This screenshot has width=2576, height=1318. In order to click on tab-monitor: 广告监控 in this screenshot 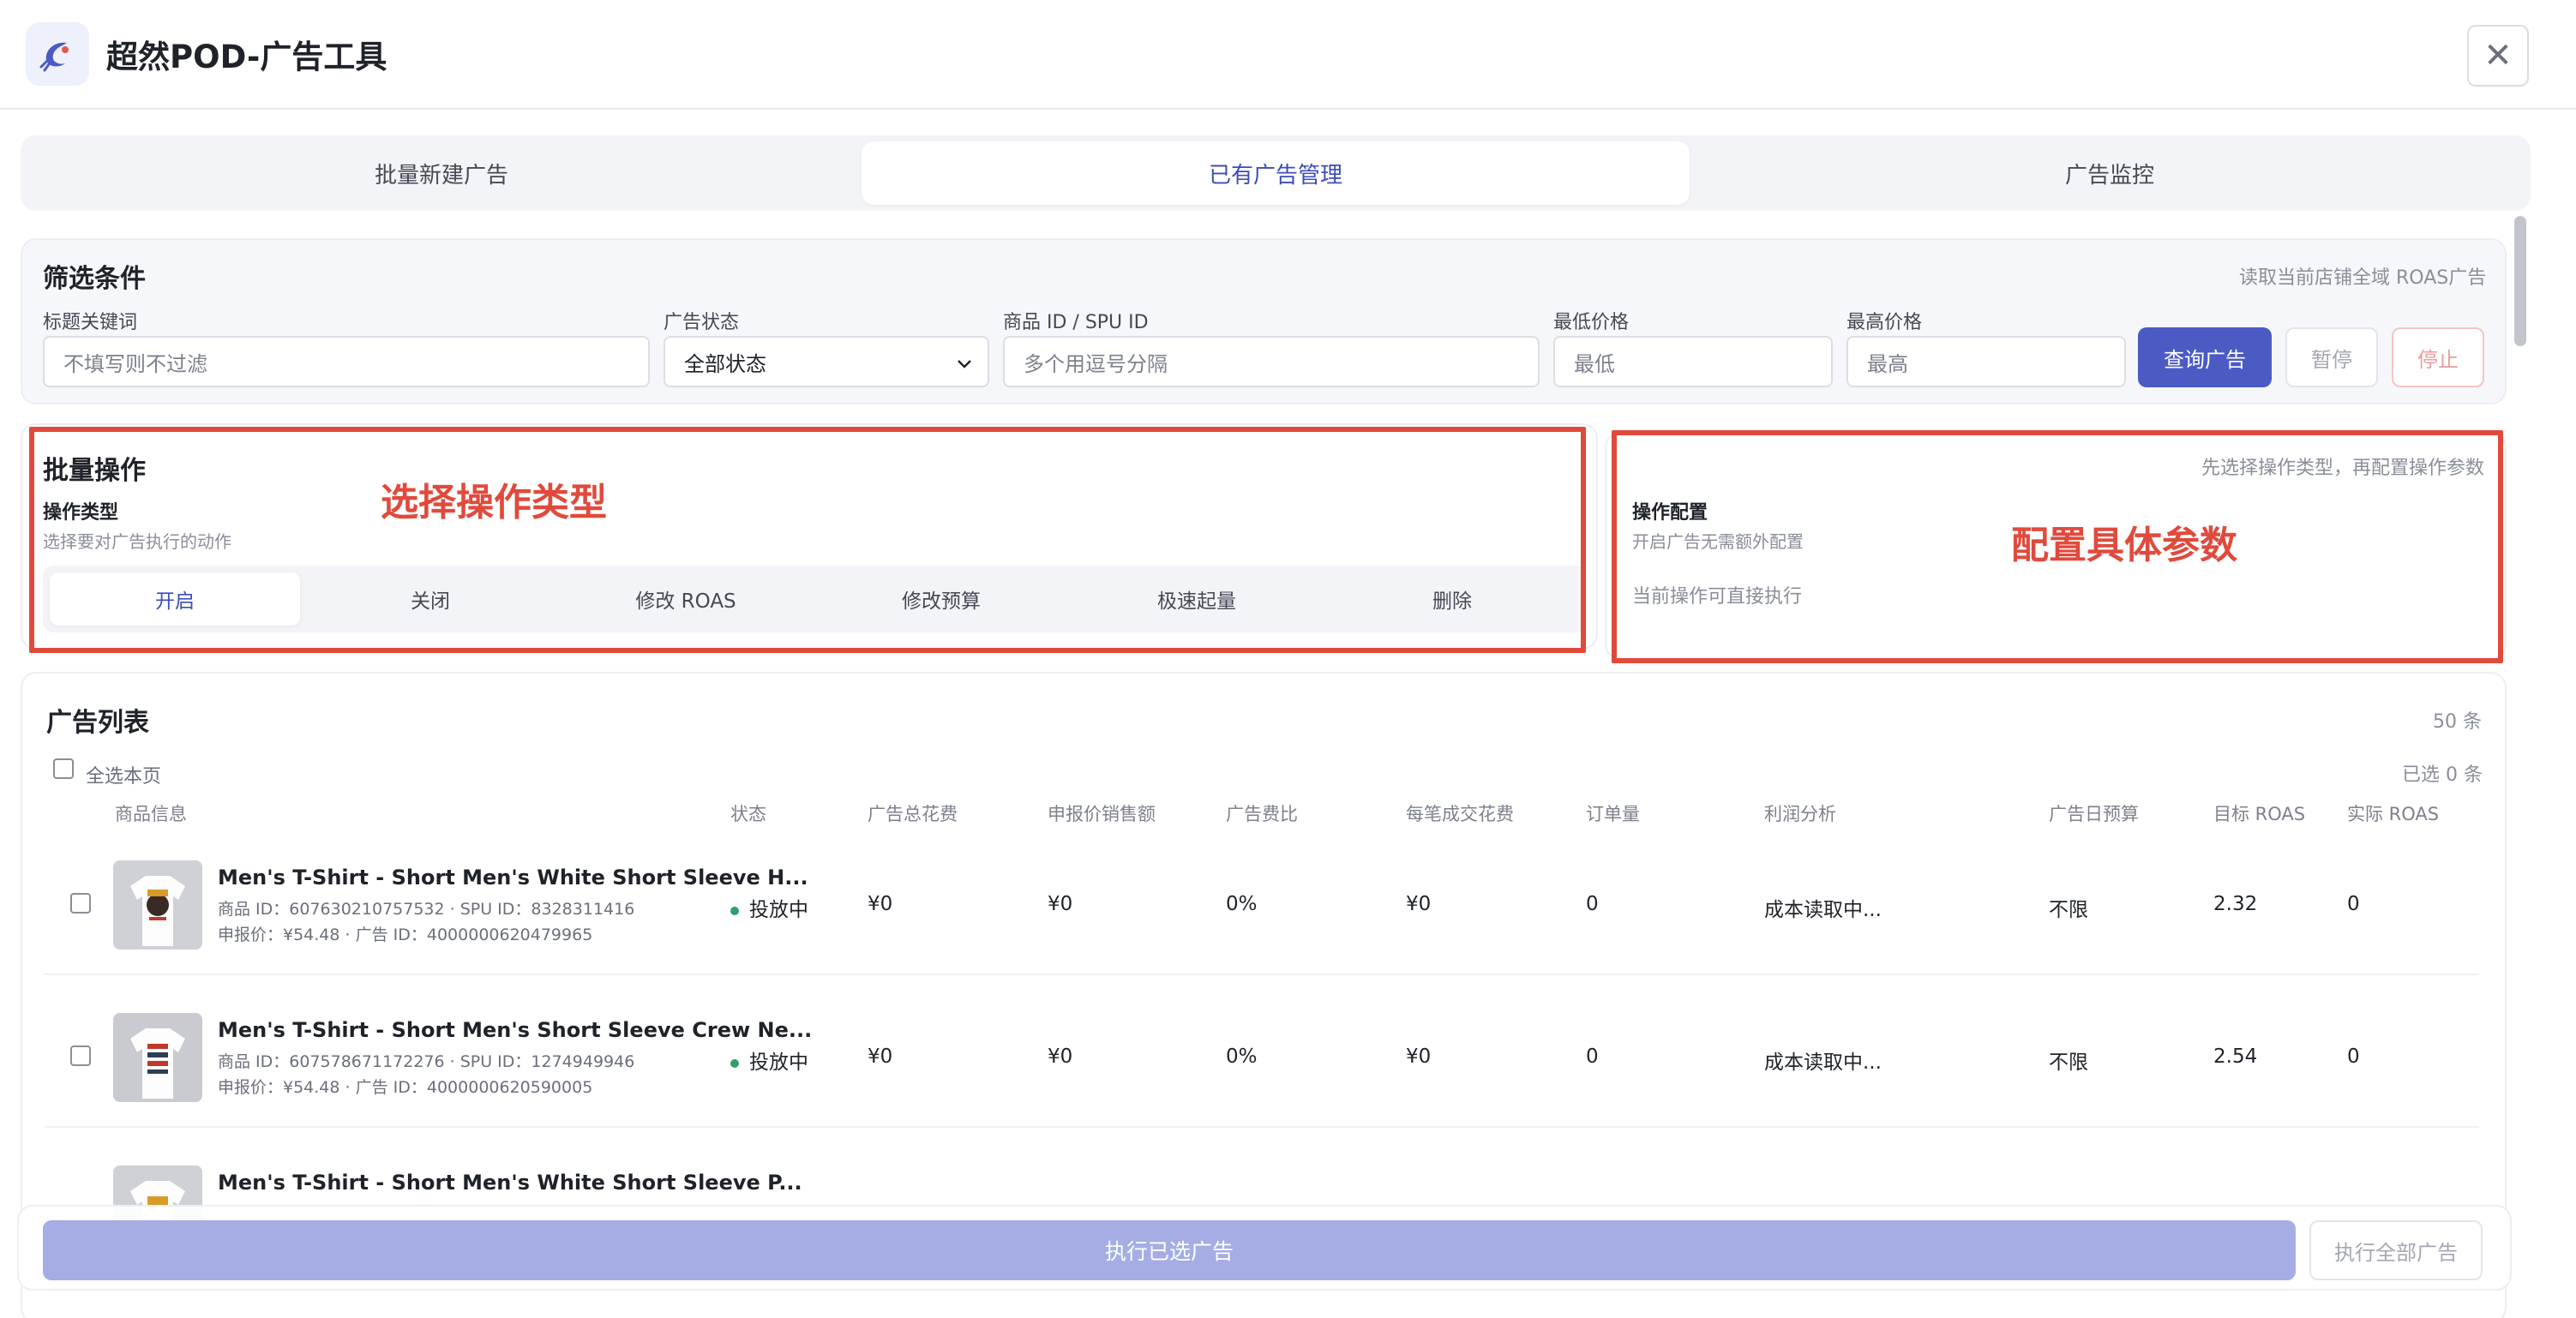, I will do `click(2110, 173)`.